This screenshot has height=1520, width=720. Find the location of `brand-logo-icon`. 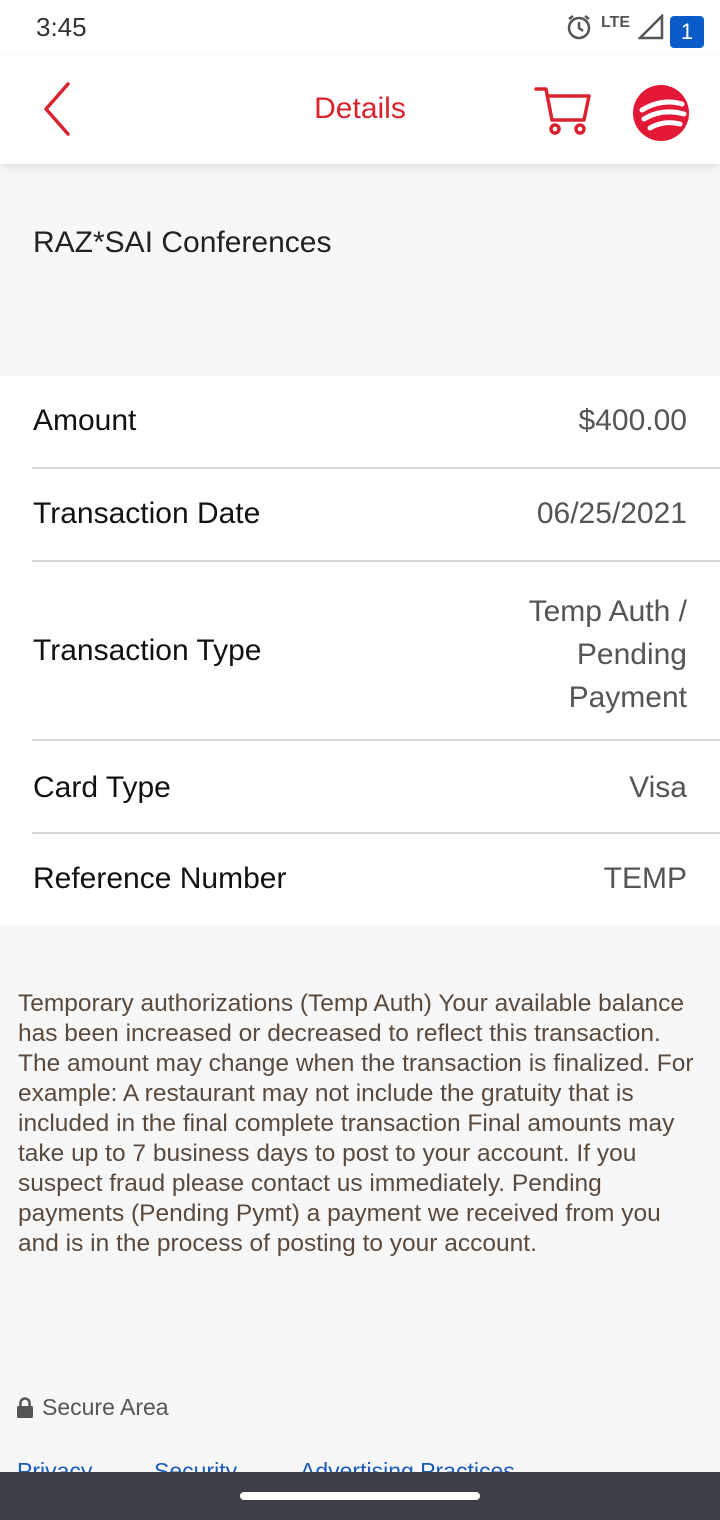

brand-logo-icon is located at coordinates (661, 113).